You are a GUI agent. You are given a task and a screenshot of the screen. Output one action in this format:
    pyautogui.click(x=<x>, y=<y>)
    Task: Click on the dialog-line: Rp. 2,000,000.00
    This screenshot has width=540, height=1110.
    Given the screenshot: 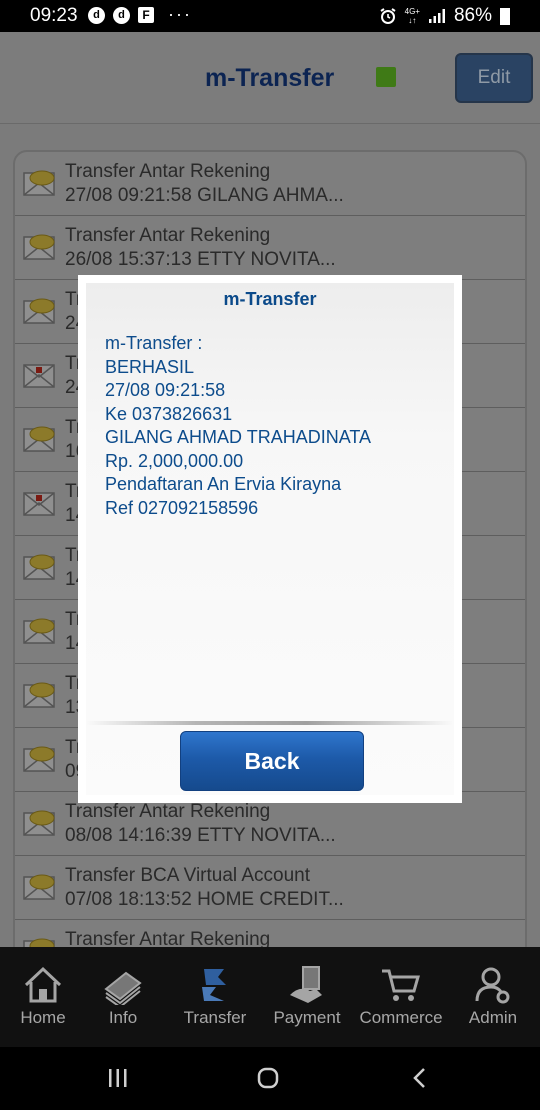 What is the action you would take?
    pyautogui.click(x=174, y=460)
    